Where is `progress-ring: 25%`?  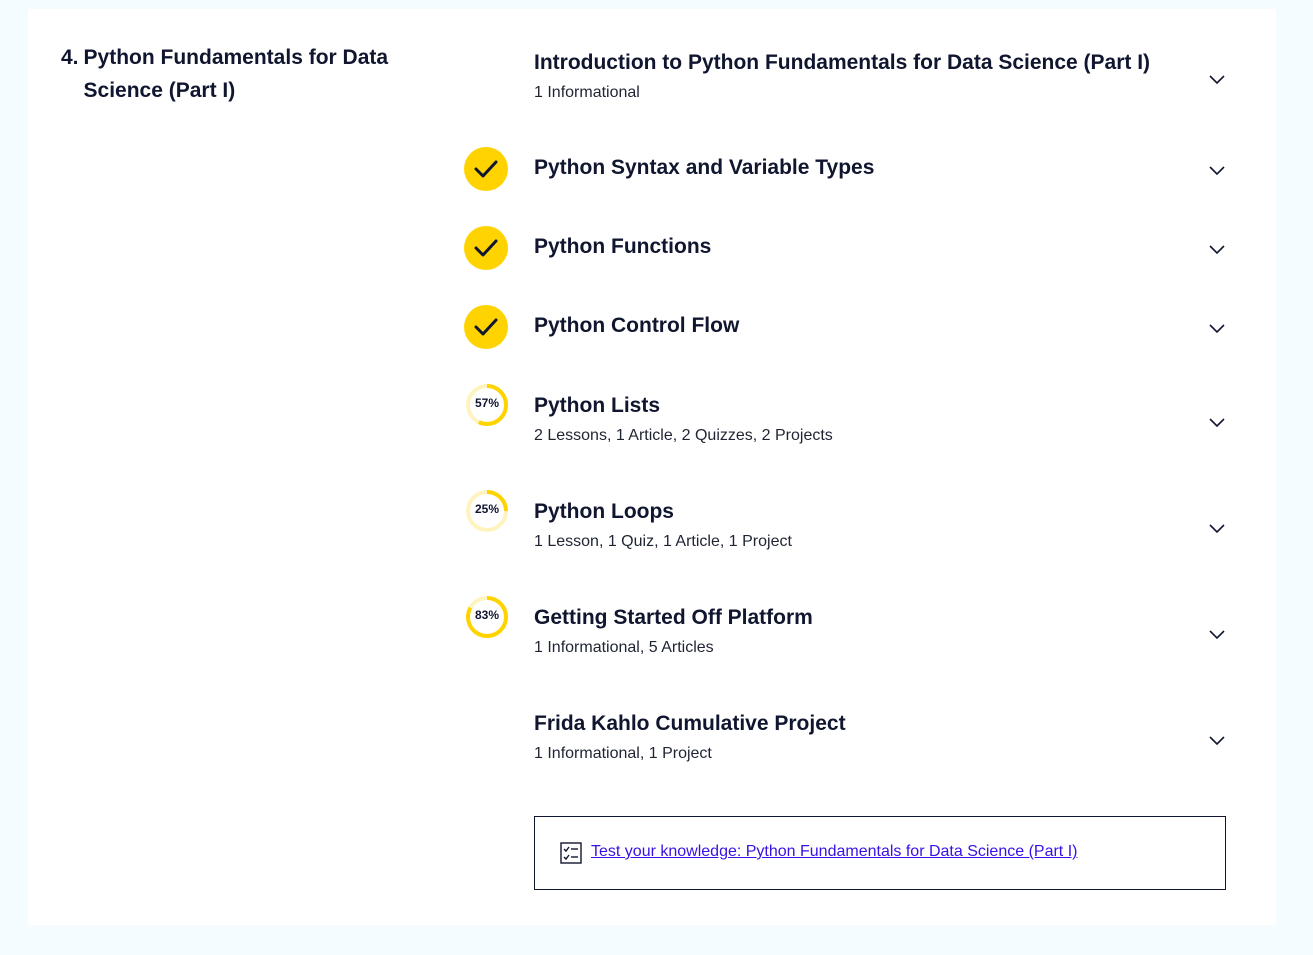
progress-ring: 25% is located at coordinates (487, 511).